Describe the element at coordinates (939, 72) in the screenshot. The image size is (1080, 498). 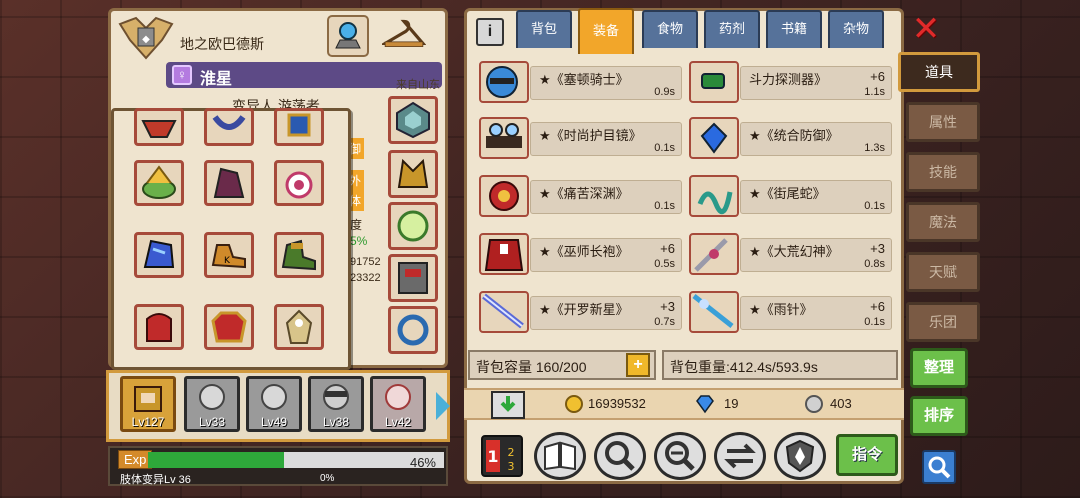
I see `side-tab-items: 道具` at that location.